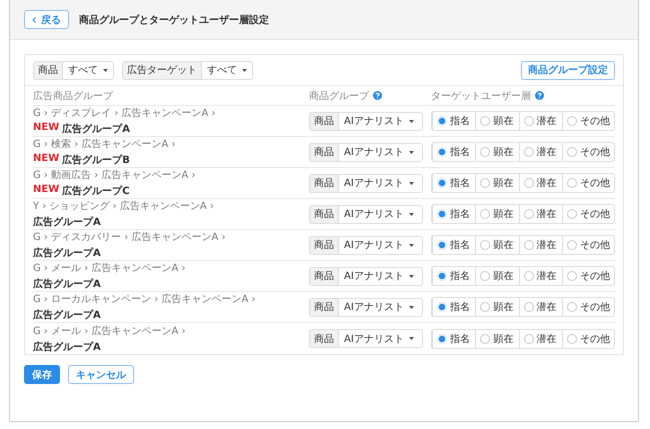 The width and height of the screenshot is (650, 429). What do you see at coordinates (42, 374) in the screenshot?
I see `save-button: 保存` at bounding box center [42, 374].